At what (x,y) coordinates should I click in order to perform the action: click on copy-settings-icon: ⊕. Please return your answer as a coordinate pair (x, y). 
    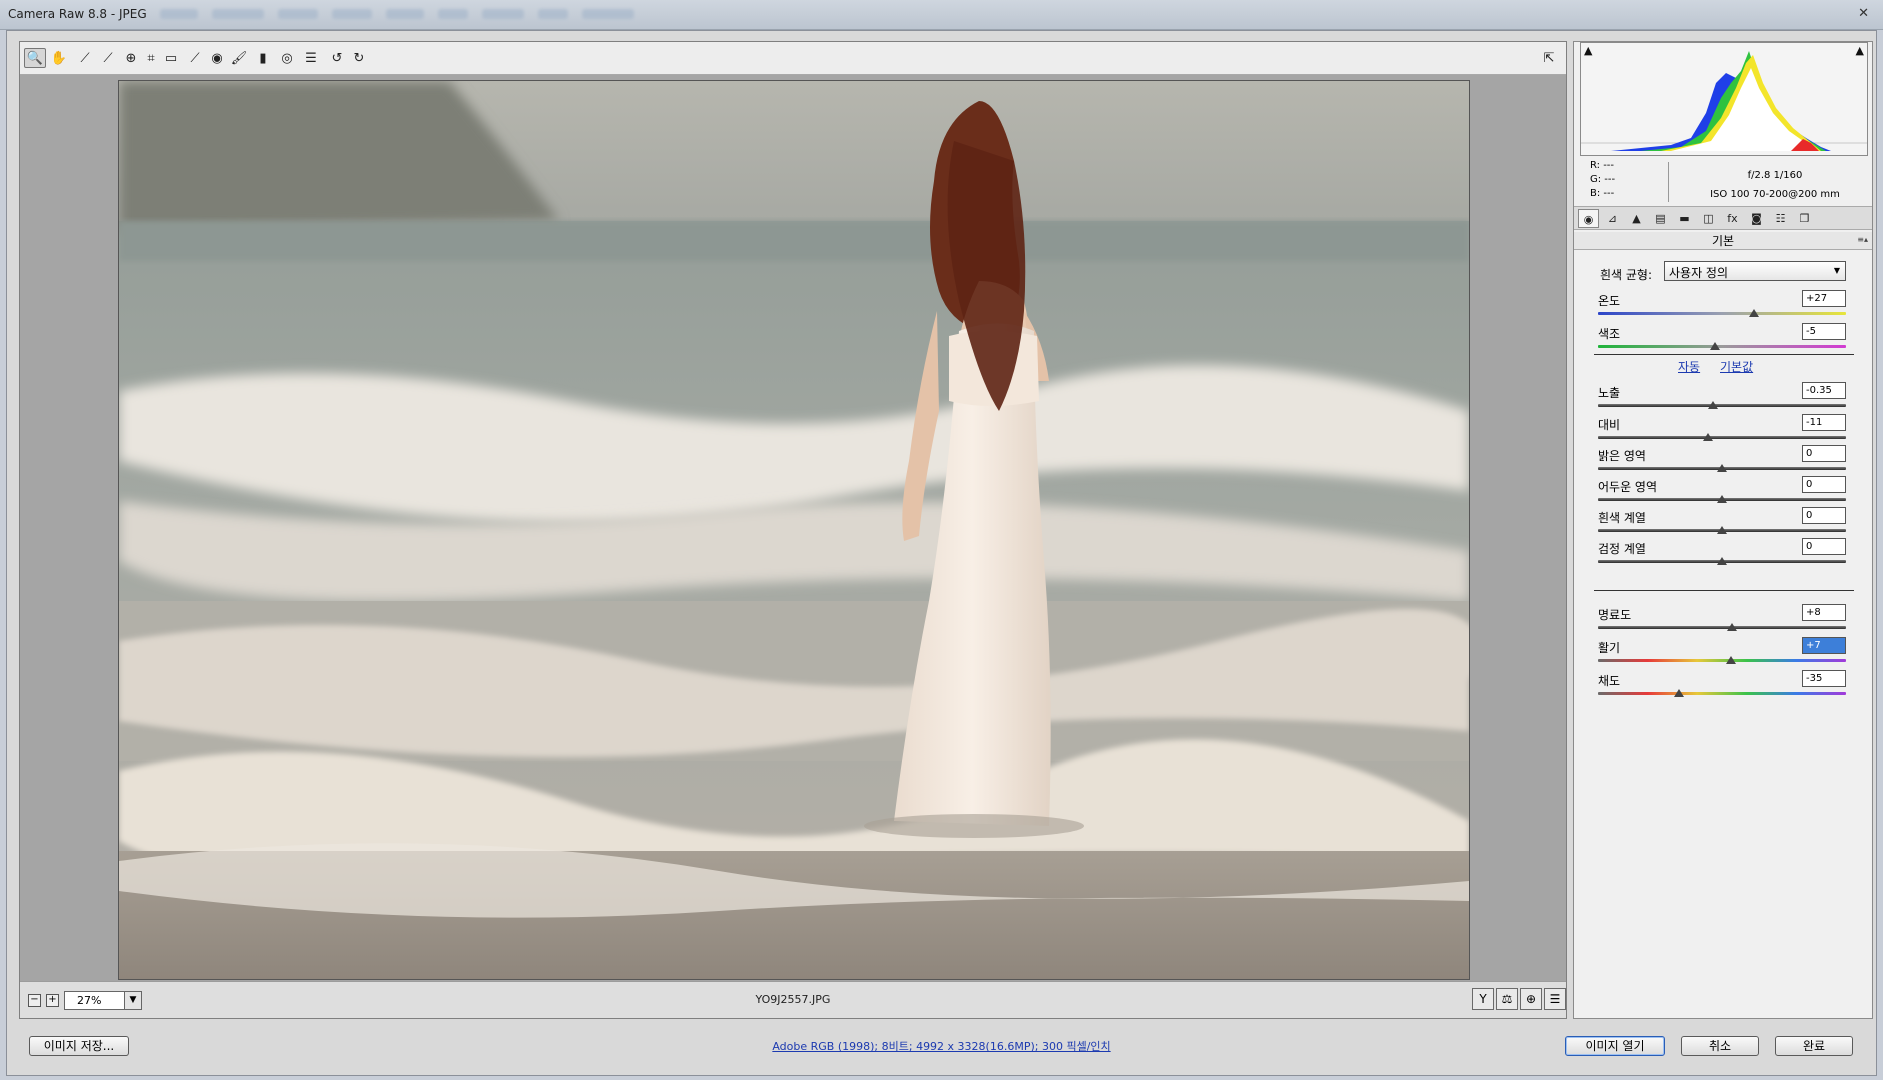
    Looking at the image, I should click on (1531, 999).